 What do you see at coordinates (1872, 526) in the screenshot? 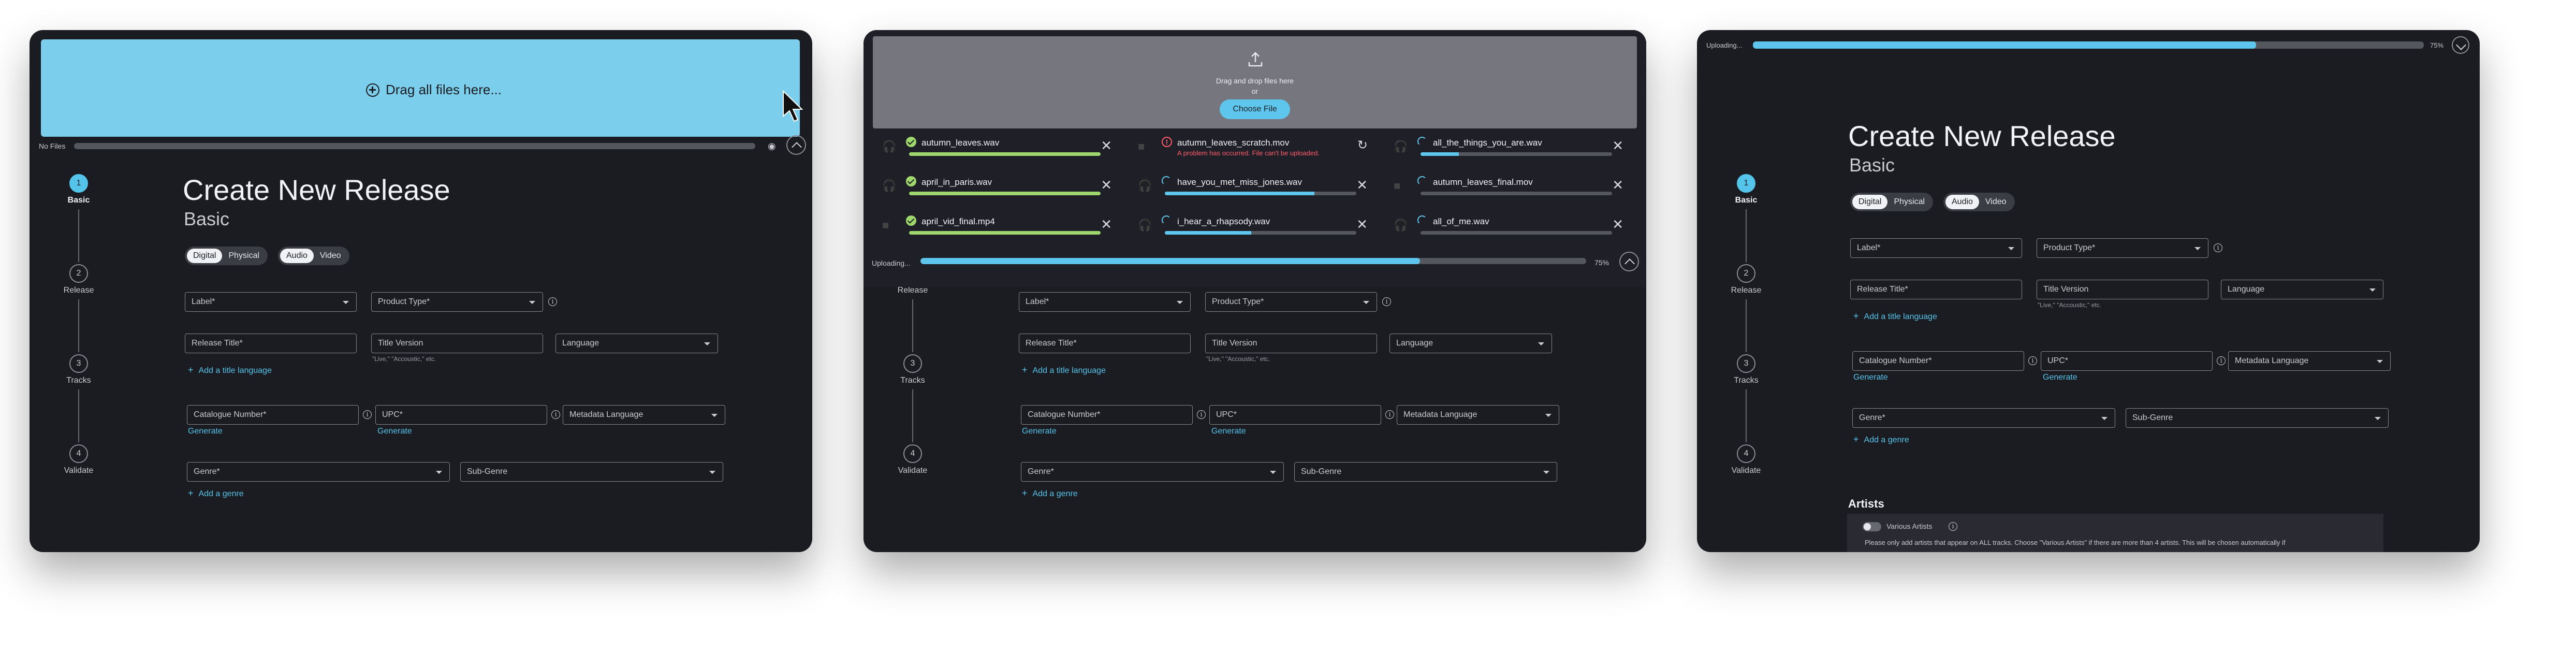
I see `various-artists-toggle` at bounding box center [1872, 526].